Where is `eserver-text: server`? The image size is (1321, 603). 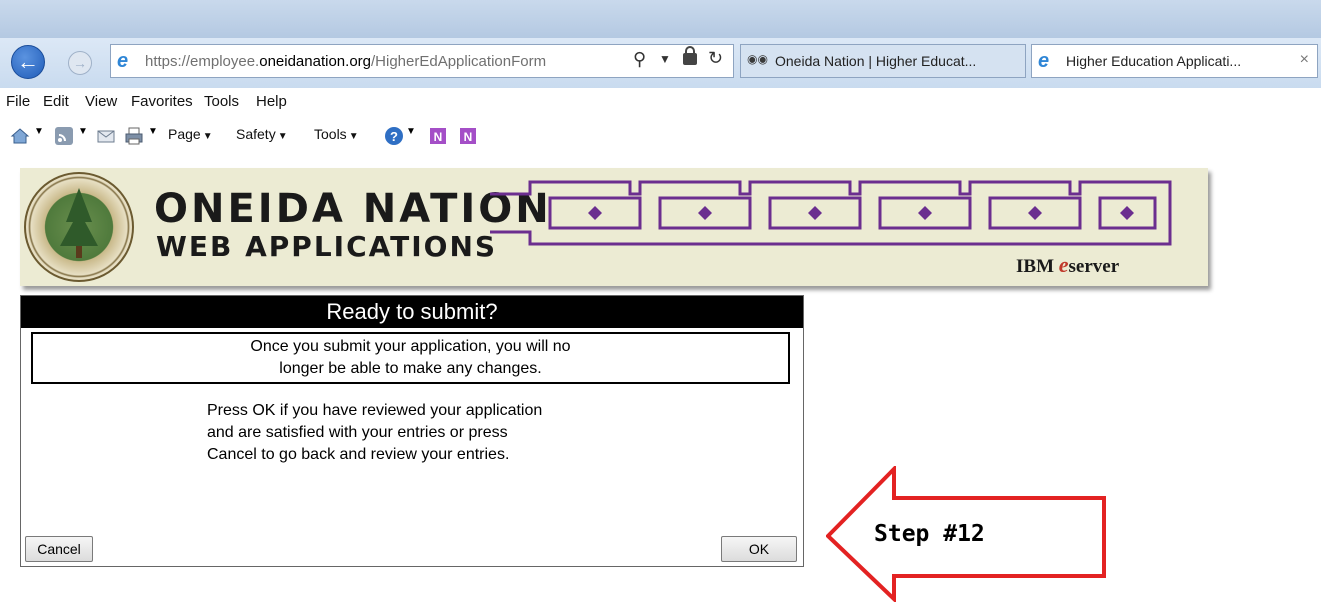 eserver-text: server is located at coordinates (1094, 266).